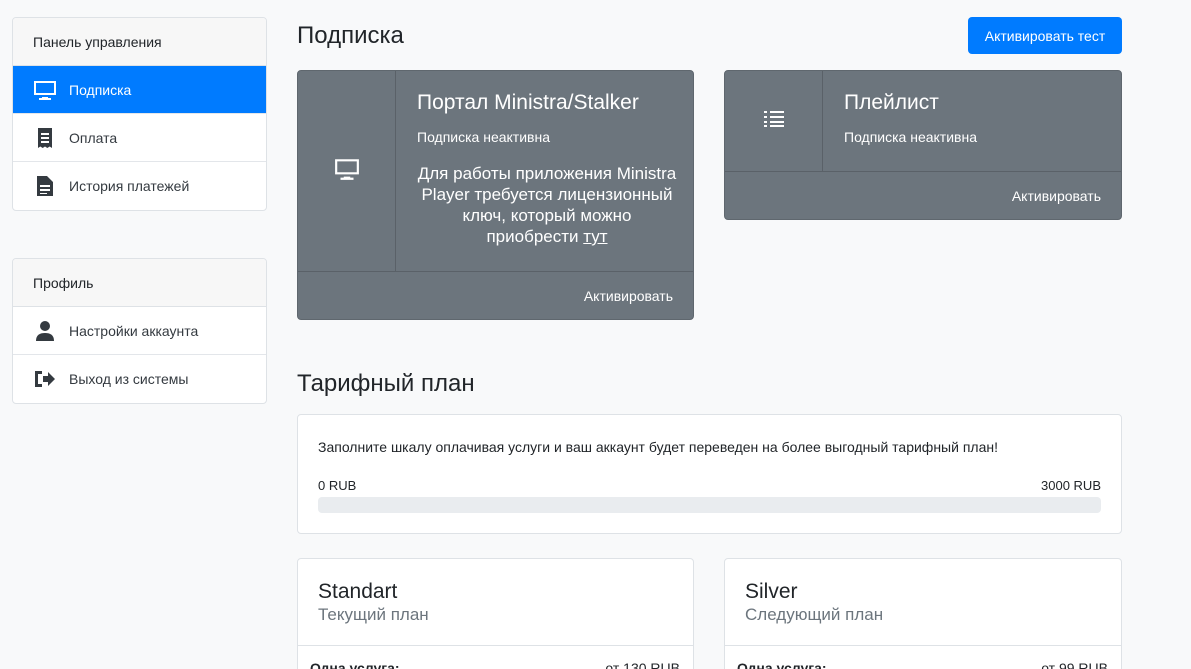  What do you see at coordinates (45, 186) in the screenshot?
I see `document-icon` at bounding box center [45, 186].